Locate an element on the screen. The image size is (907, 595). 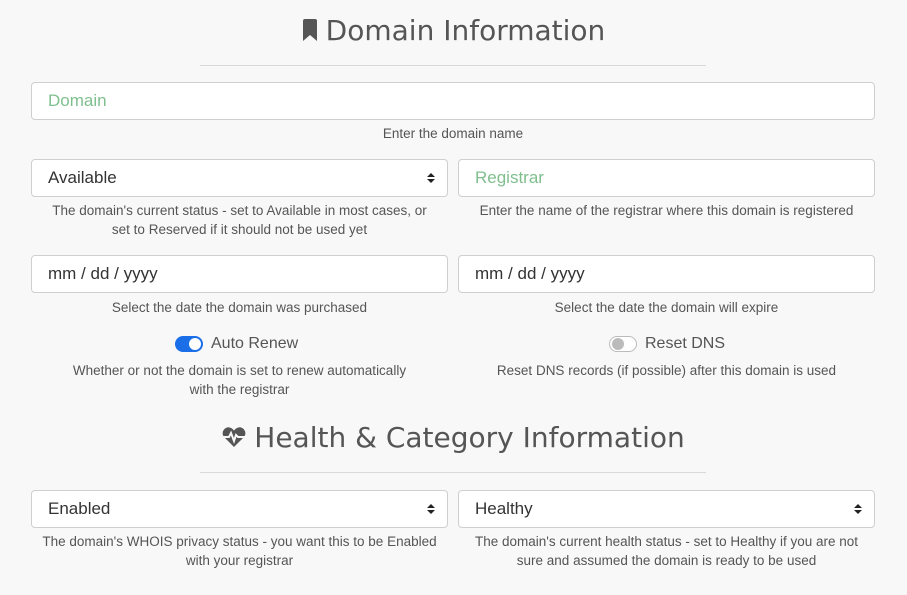
status-select-value: Available is located at coordinates (82, 177).